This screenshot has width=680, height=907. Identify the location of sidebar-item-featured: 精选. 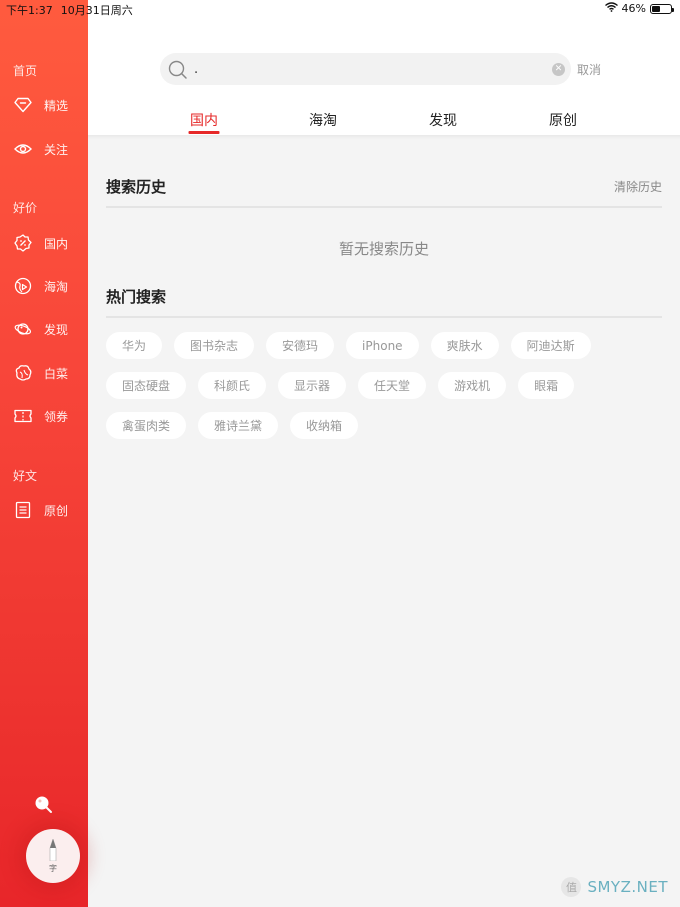
(41, 105).